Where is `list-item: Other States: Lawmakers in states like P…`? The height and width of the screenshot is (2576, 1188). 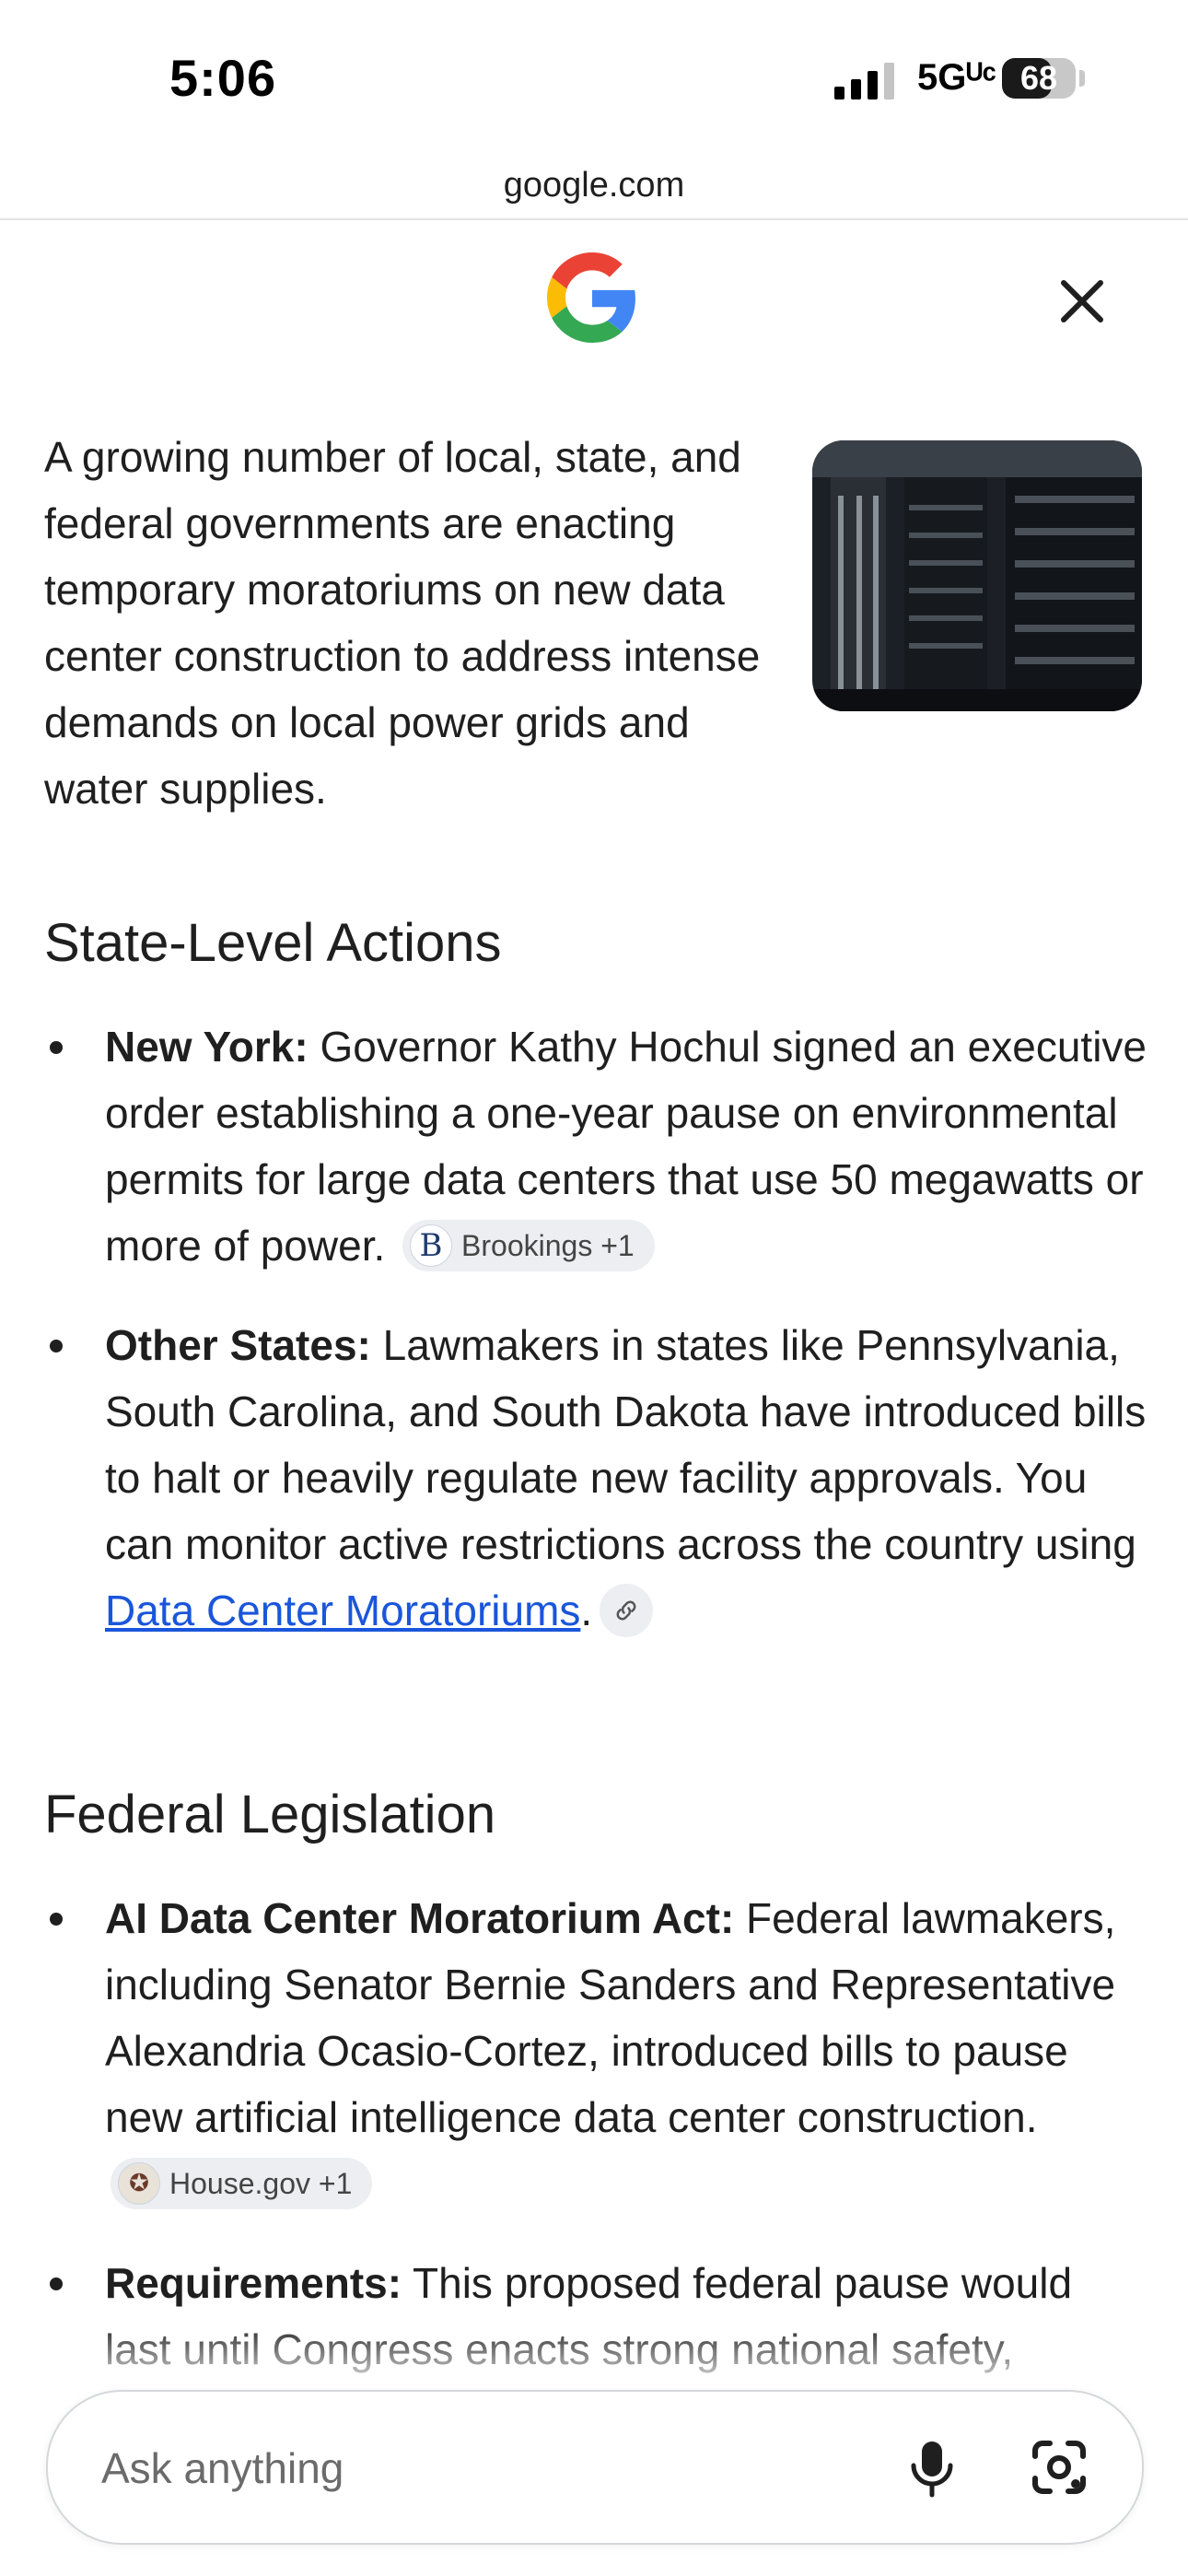
list-item: Other States: Lawmakers in states like P… is located at coordinates (596, 1478).